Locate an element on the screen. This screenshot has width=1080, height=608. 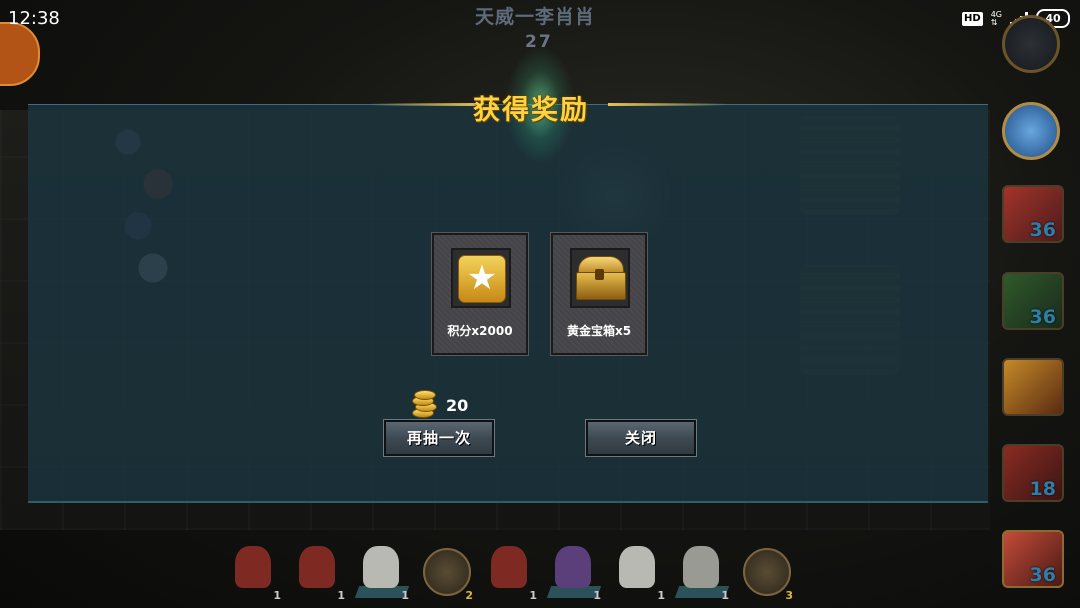
title-divider-left is located at coordinates (425, 104).